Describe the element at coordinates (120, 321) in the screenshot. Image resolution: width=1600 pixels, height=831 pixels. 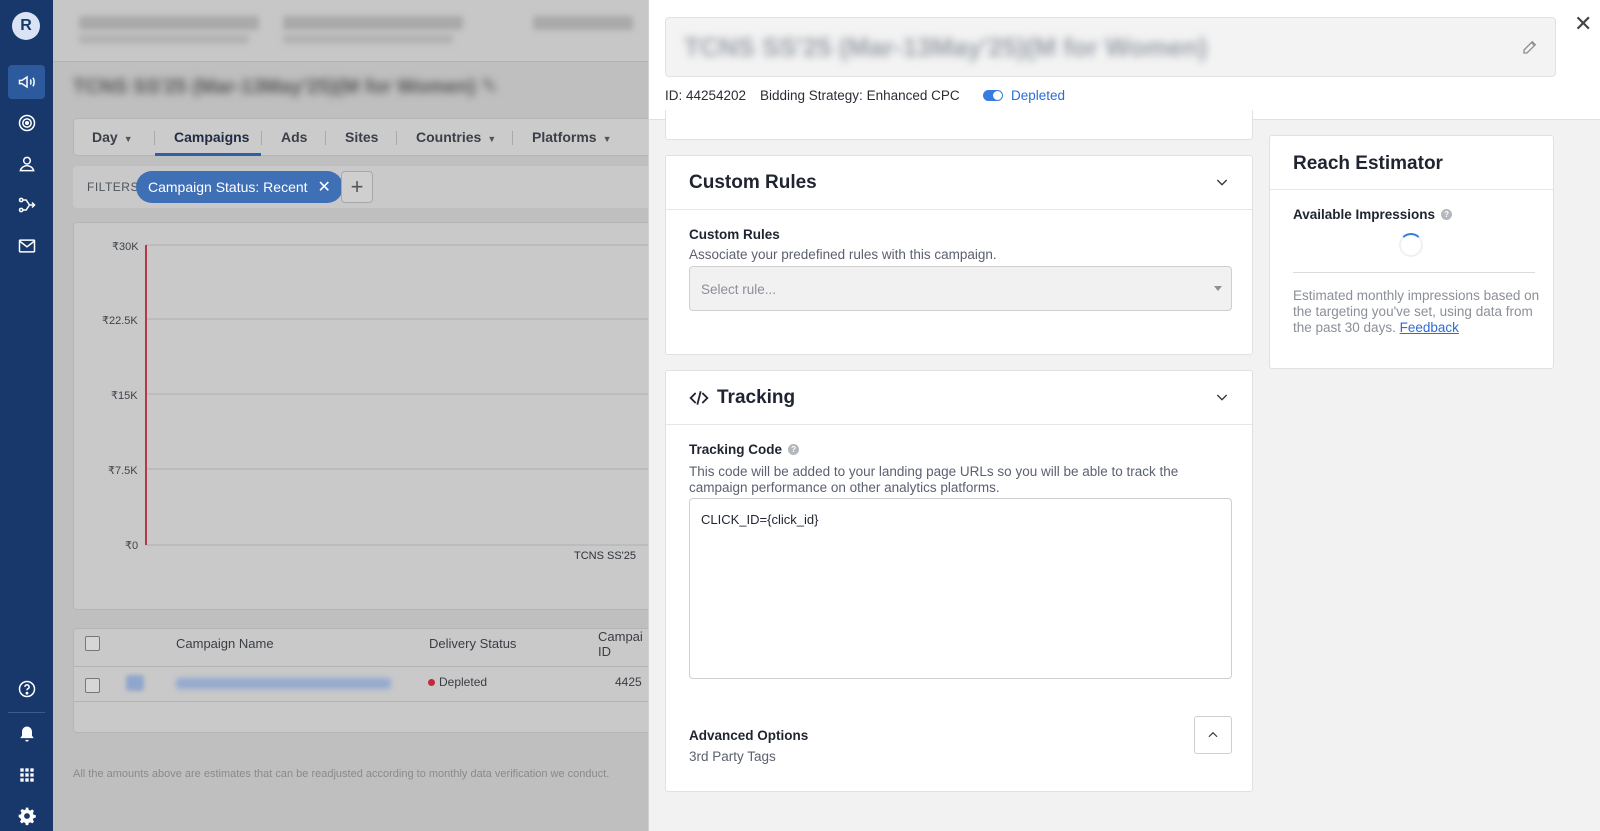
I see `y-tick-label: ₹22.5K` at that location.